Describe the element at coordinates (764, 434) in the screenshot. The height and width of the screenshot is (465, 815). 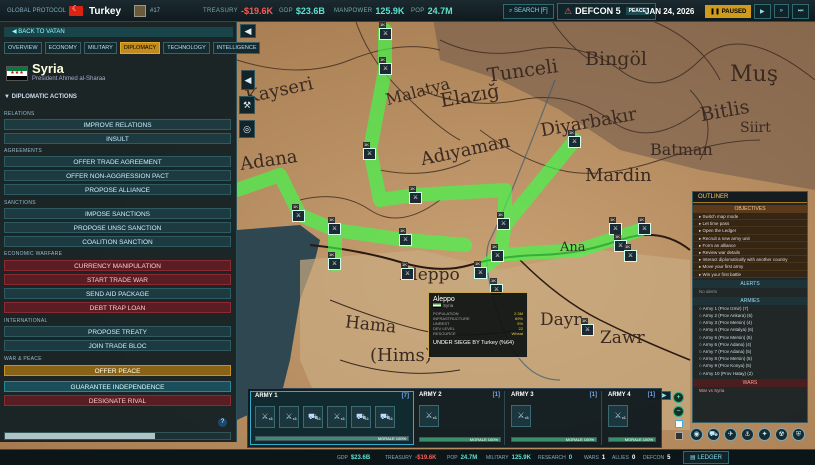
I see `unit-icon-5: ✦` at that location.